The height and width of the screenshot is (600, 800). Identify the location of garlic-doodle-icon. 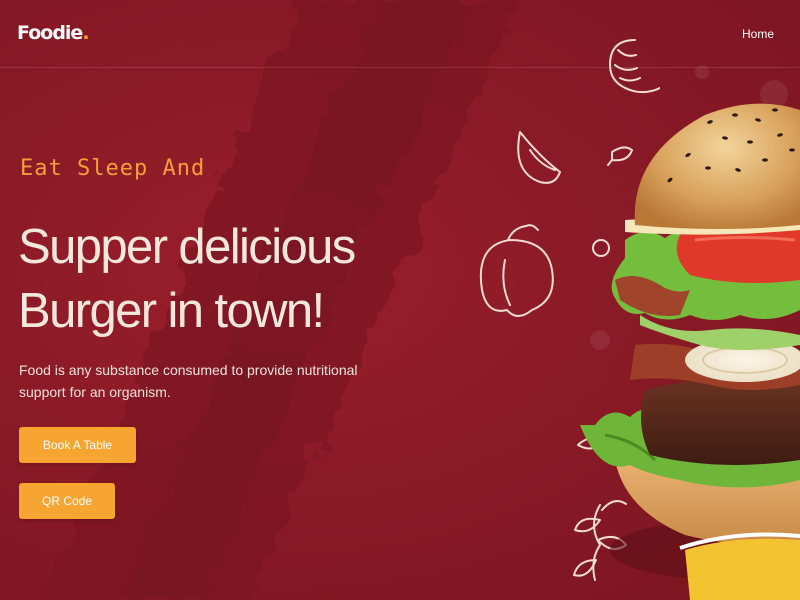
(539, 157).